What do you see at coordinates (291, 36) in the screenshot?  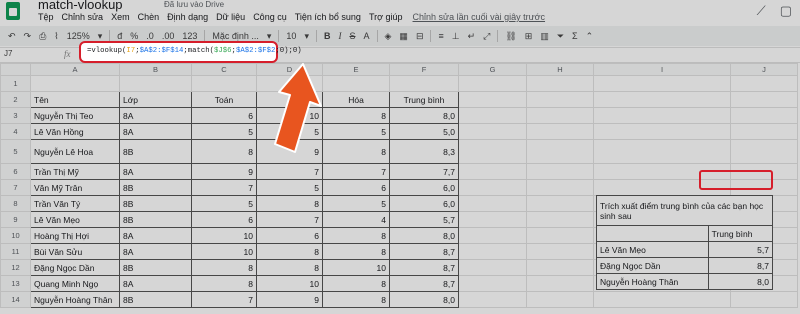 I see `font-size-select: 10` at bounding box center [291, 36].